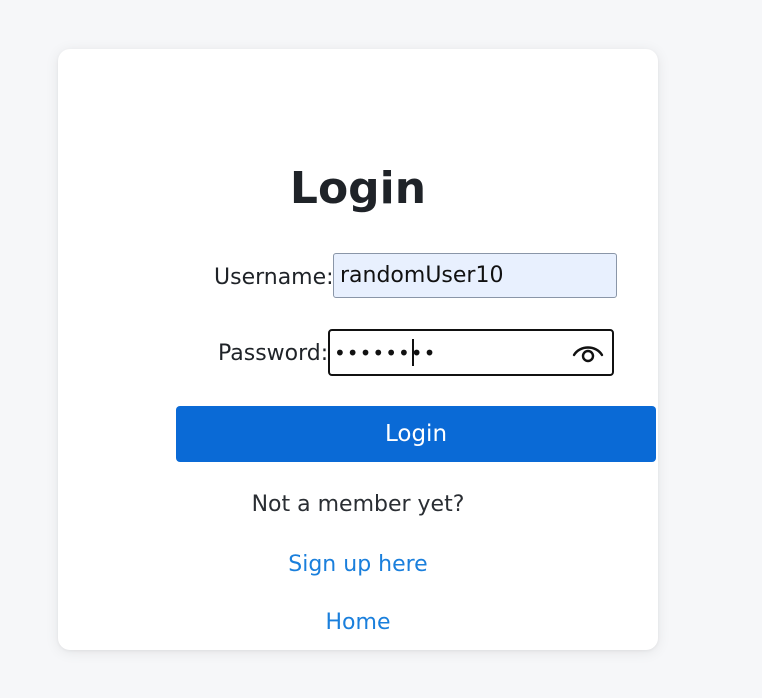 Image resolution: width=762 pixels, height=698 pixels. Describe the element at coordinates (449, 352) in the screenshot. I see `password-input` at that location.